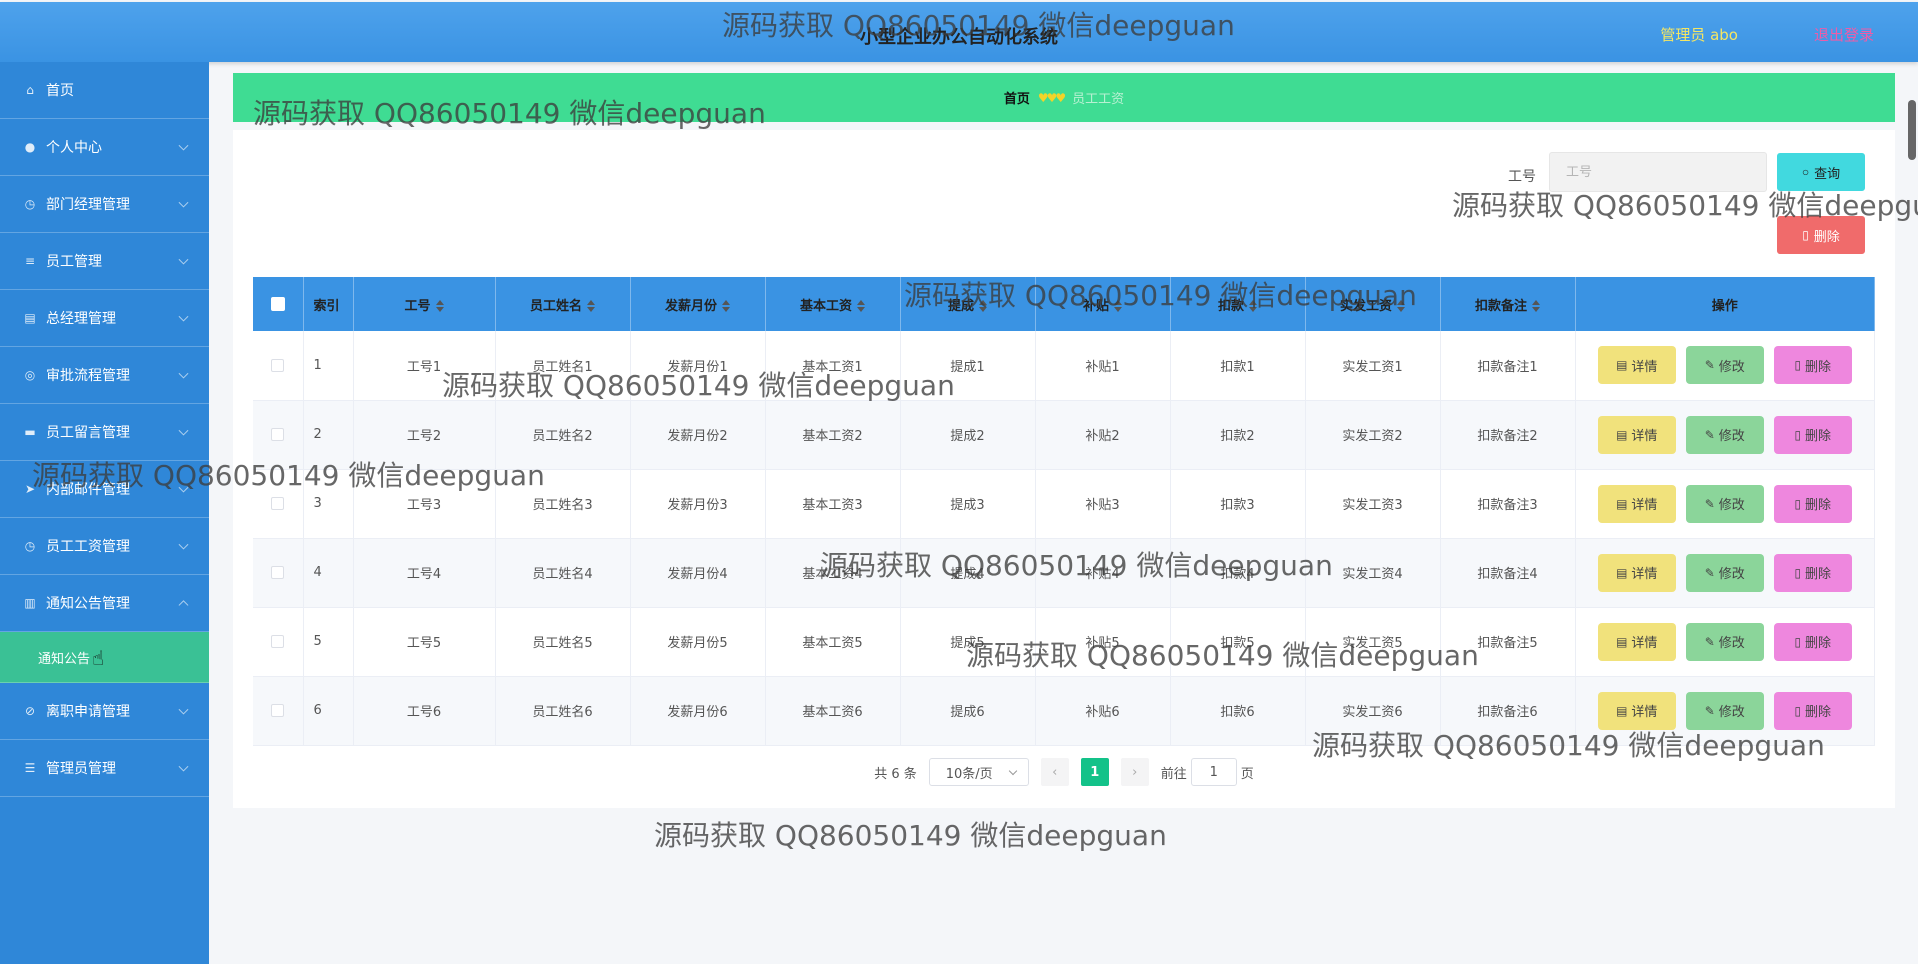 Image resolution: width=1918 pixels, height=964 pixels. I want to click on sidebar-item-resignation: ⊘ 离职申请管理, so click(104, 711).